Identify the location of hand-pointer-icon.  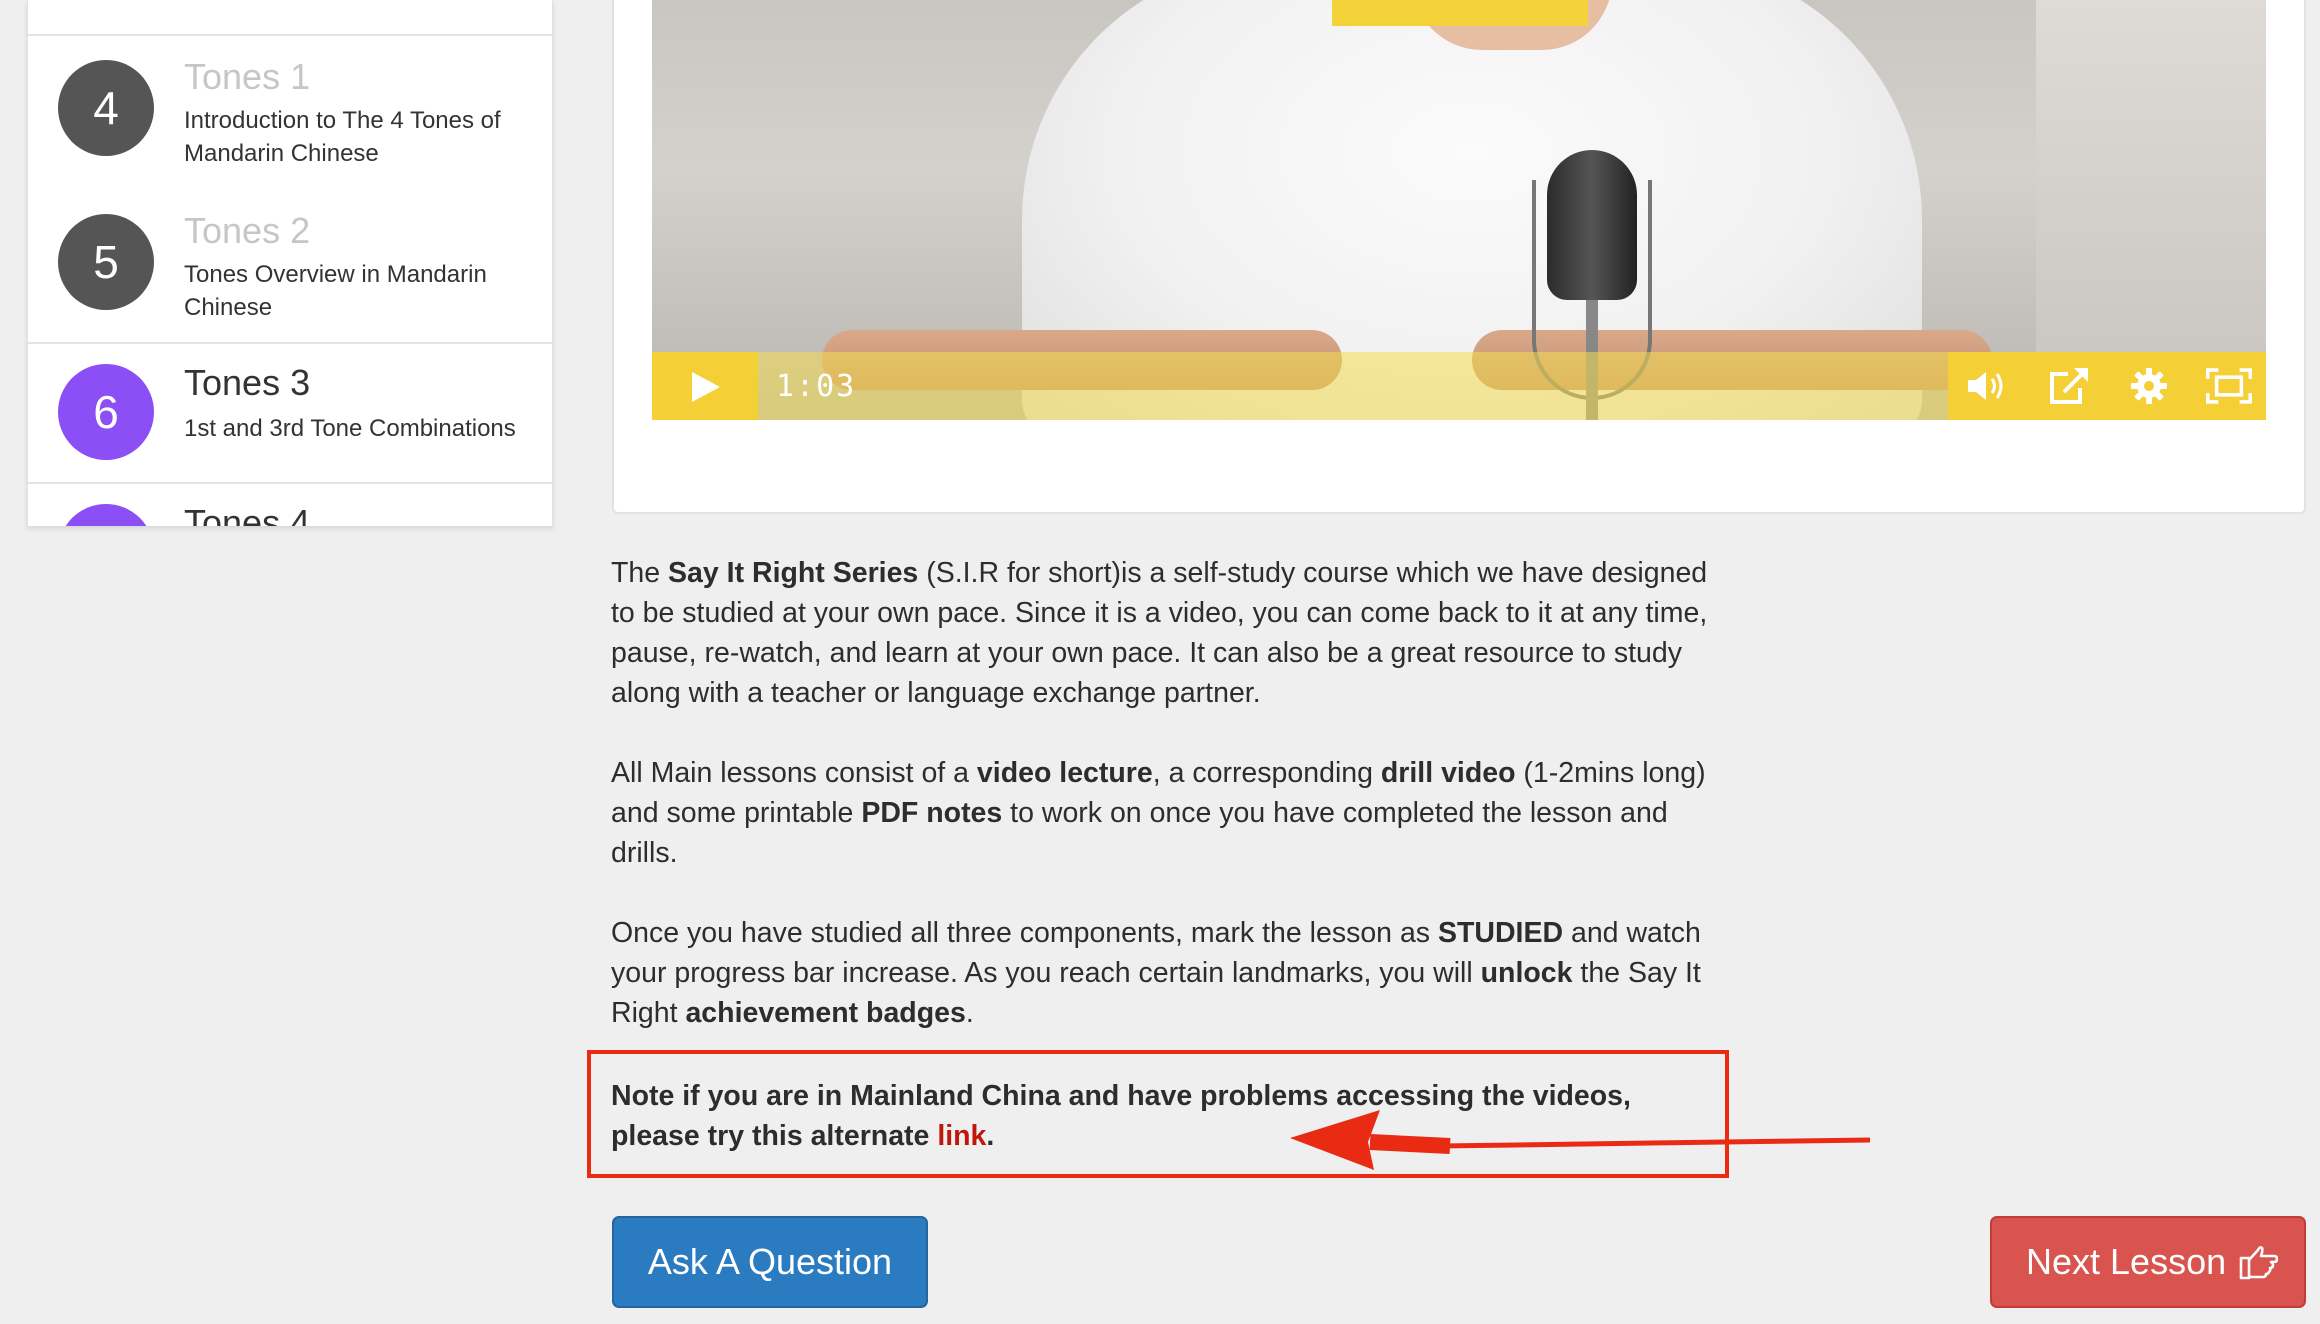
(2258, 1263).